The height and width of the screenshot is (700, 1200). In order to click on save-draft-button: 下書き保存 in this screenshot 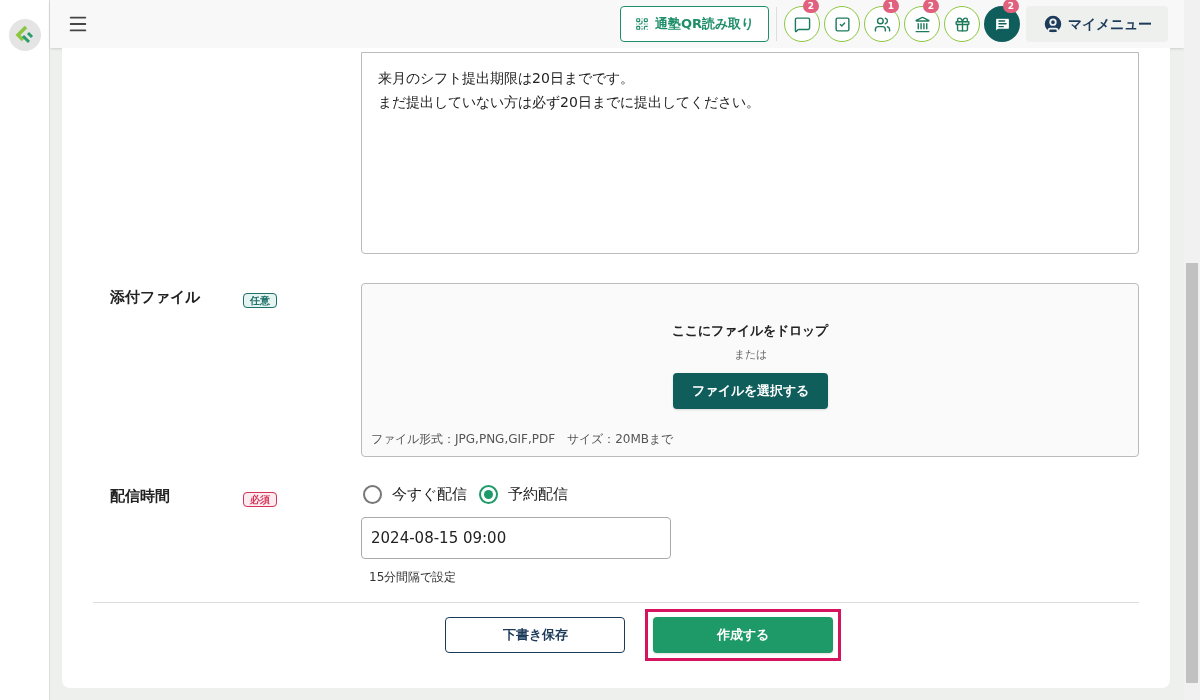, I will do `click(535, 635)`.